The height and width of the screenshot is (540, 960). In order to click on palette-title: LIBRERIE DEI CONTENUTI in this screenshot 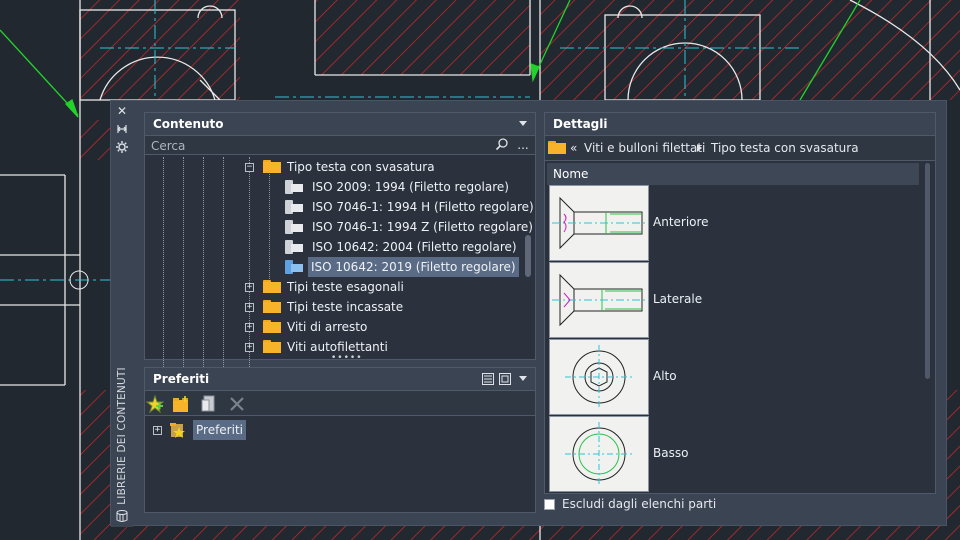, I will do `click(122, 436)`.